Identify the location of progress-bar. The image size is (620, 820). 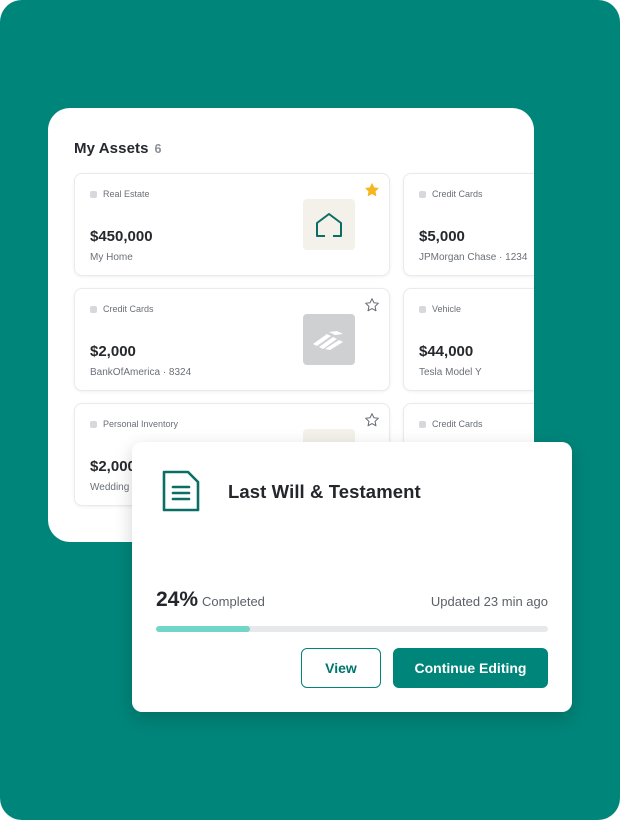
(352, 629).